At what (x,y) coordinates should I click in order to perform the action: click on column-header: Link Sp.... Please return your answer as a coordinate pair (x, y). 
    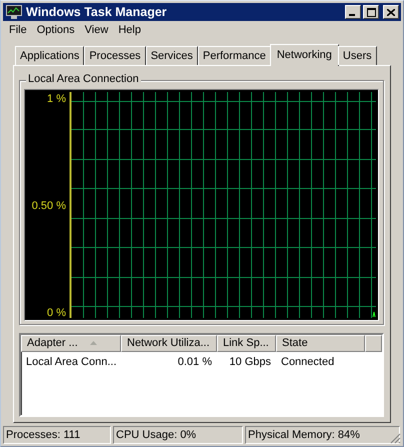
    Looking at the image, I should click on (246, 343).